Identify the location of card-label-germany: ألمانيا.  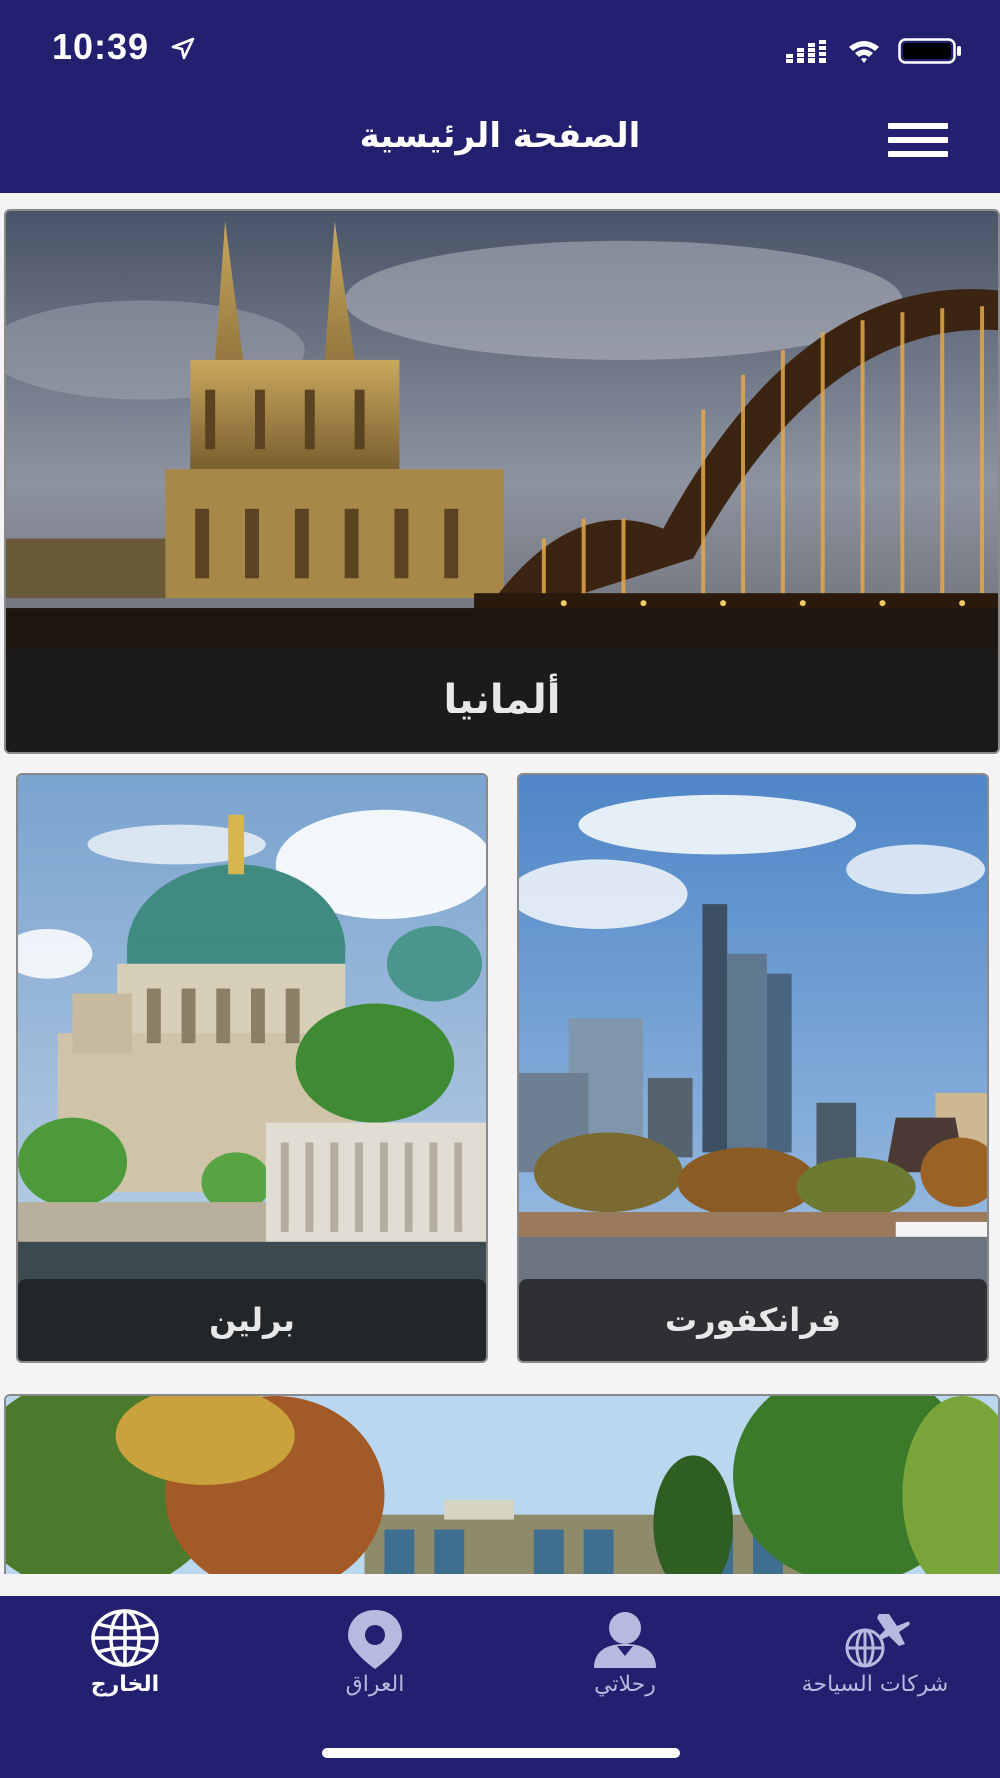
(502, 700).